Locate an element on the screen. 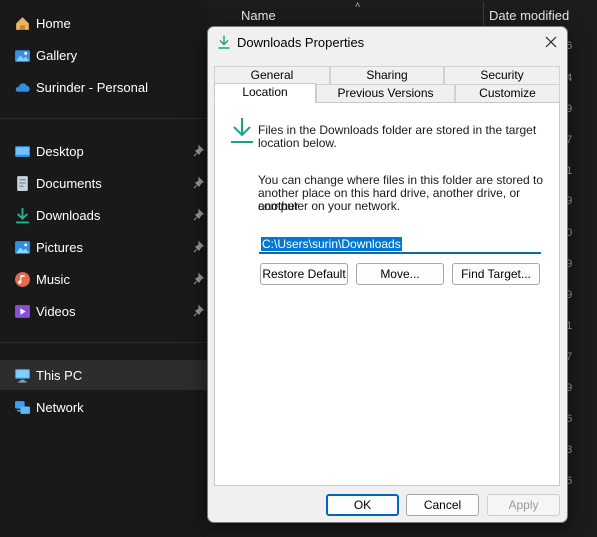 This screenshot has height=537, width=597. this-pc-icon is located at coordinates (22, 376).